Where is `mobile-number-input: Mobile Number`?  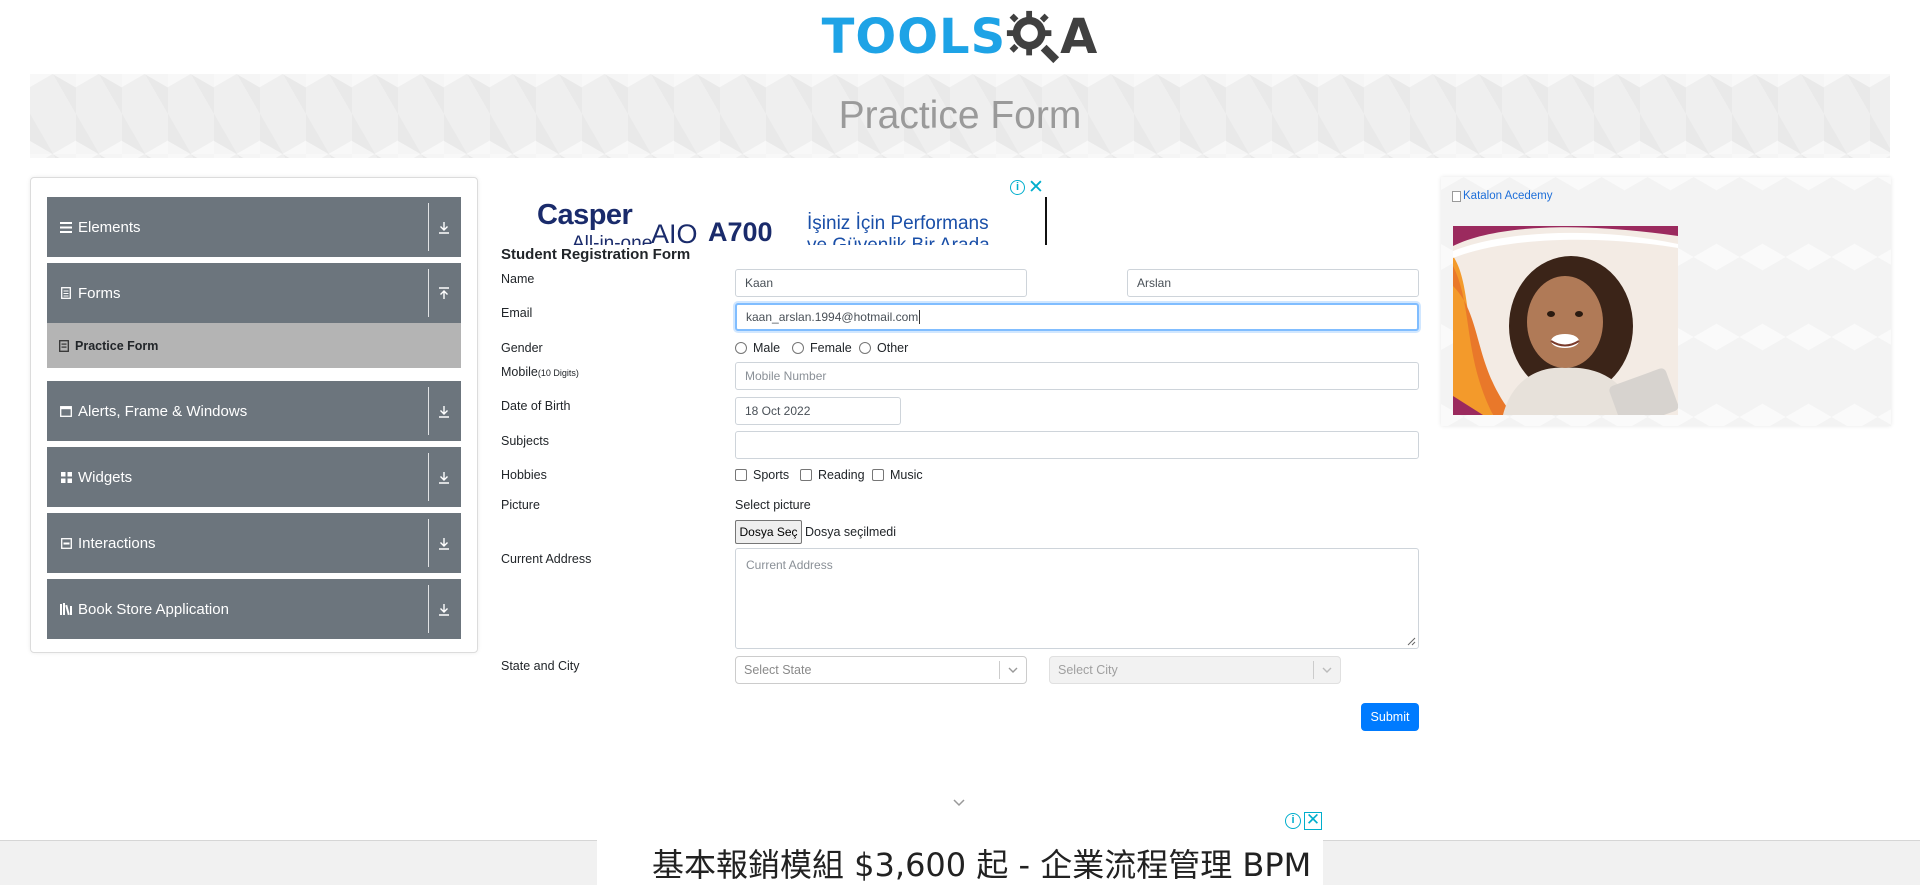 mobile-number-input: Mobile Number is located at coordinates (1077, 376).